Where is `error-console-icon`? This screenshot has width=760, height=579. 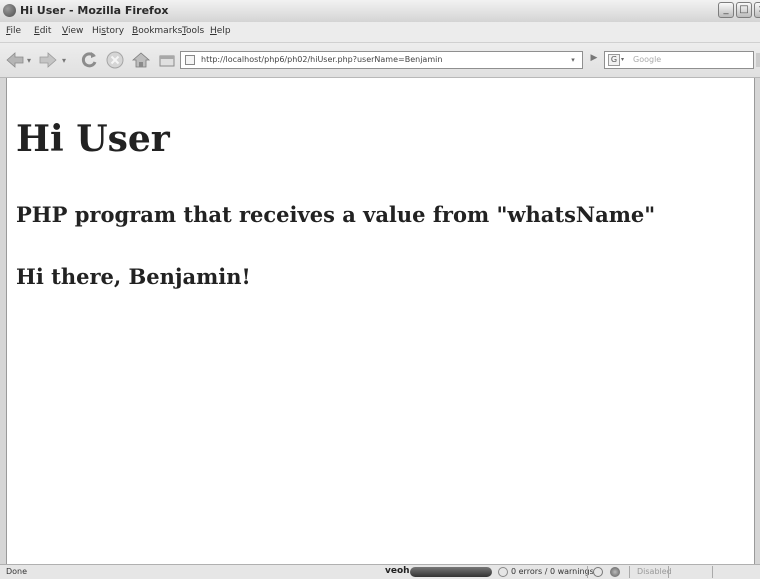
error-console-icon is located at coordinates (503, 572).